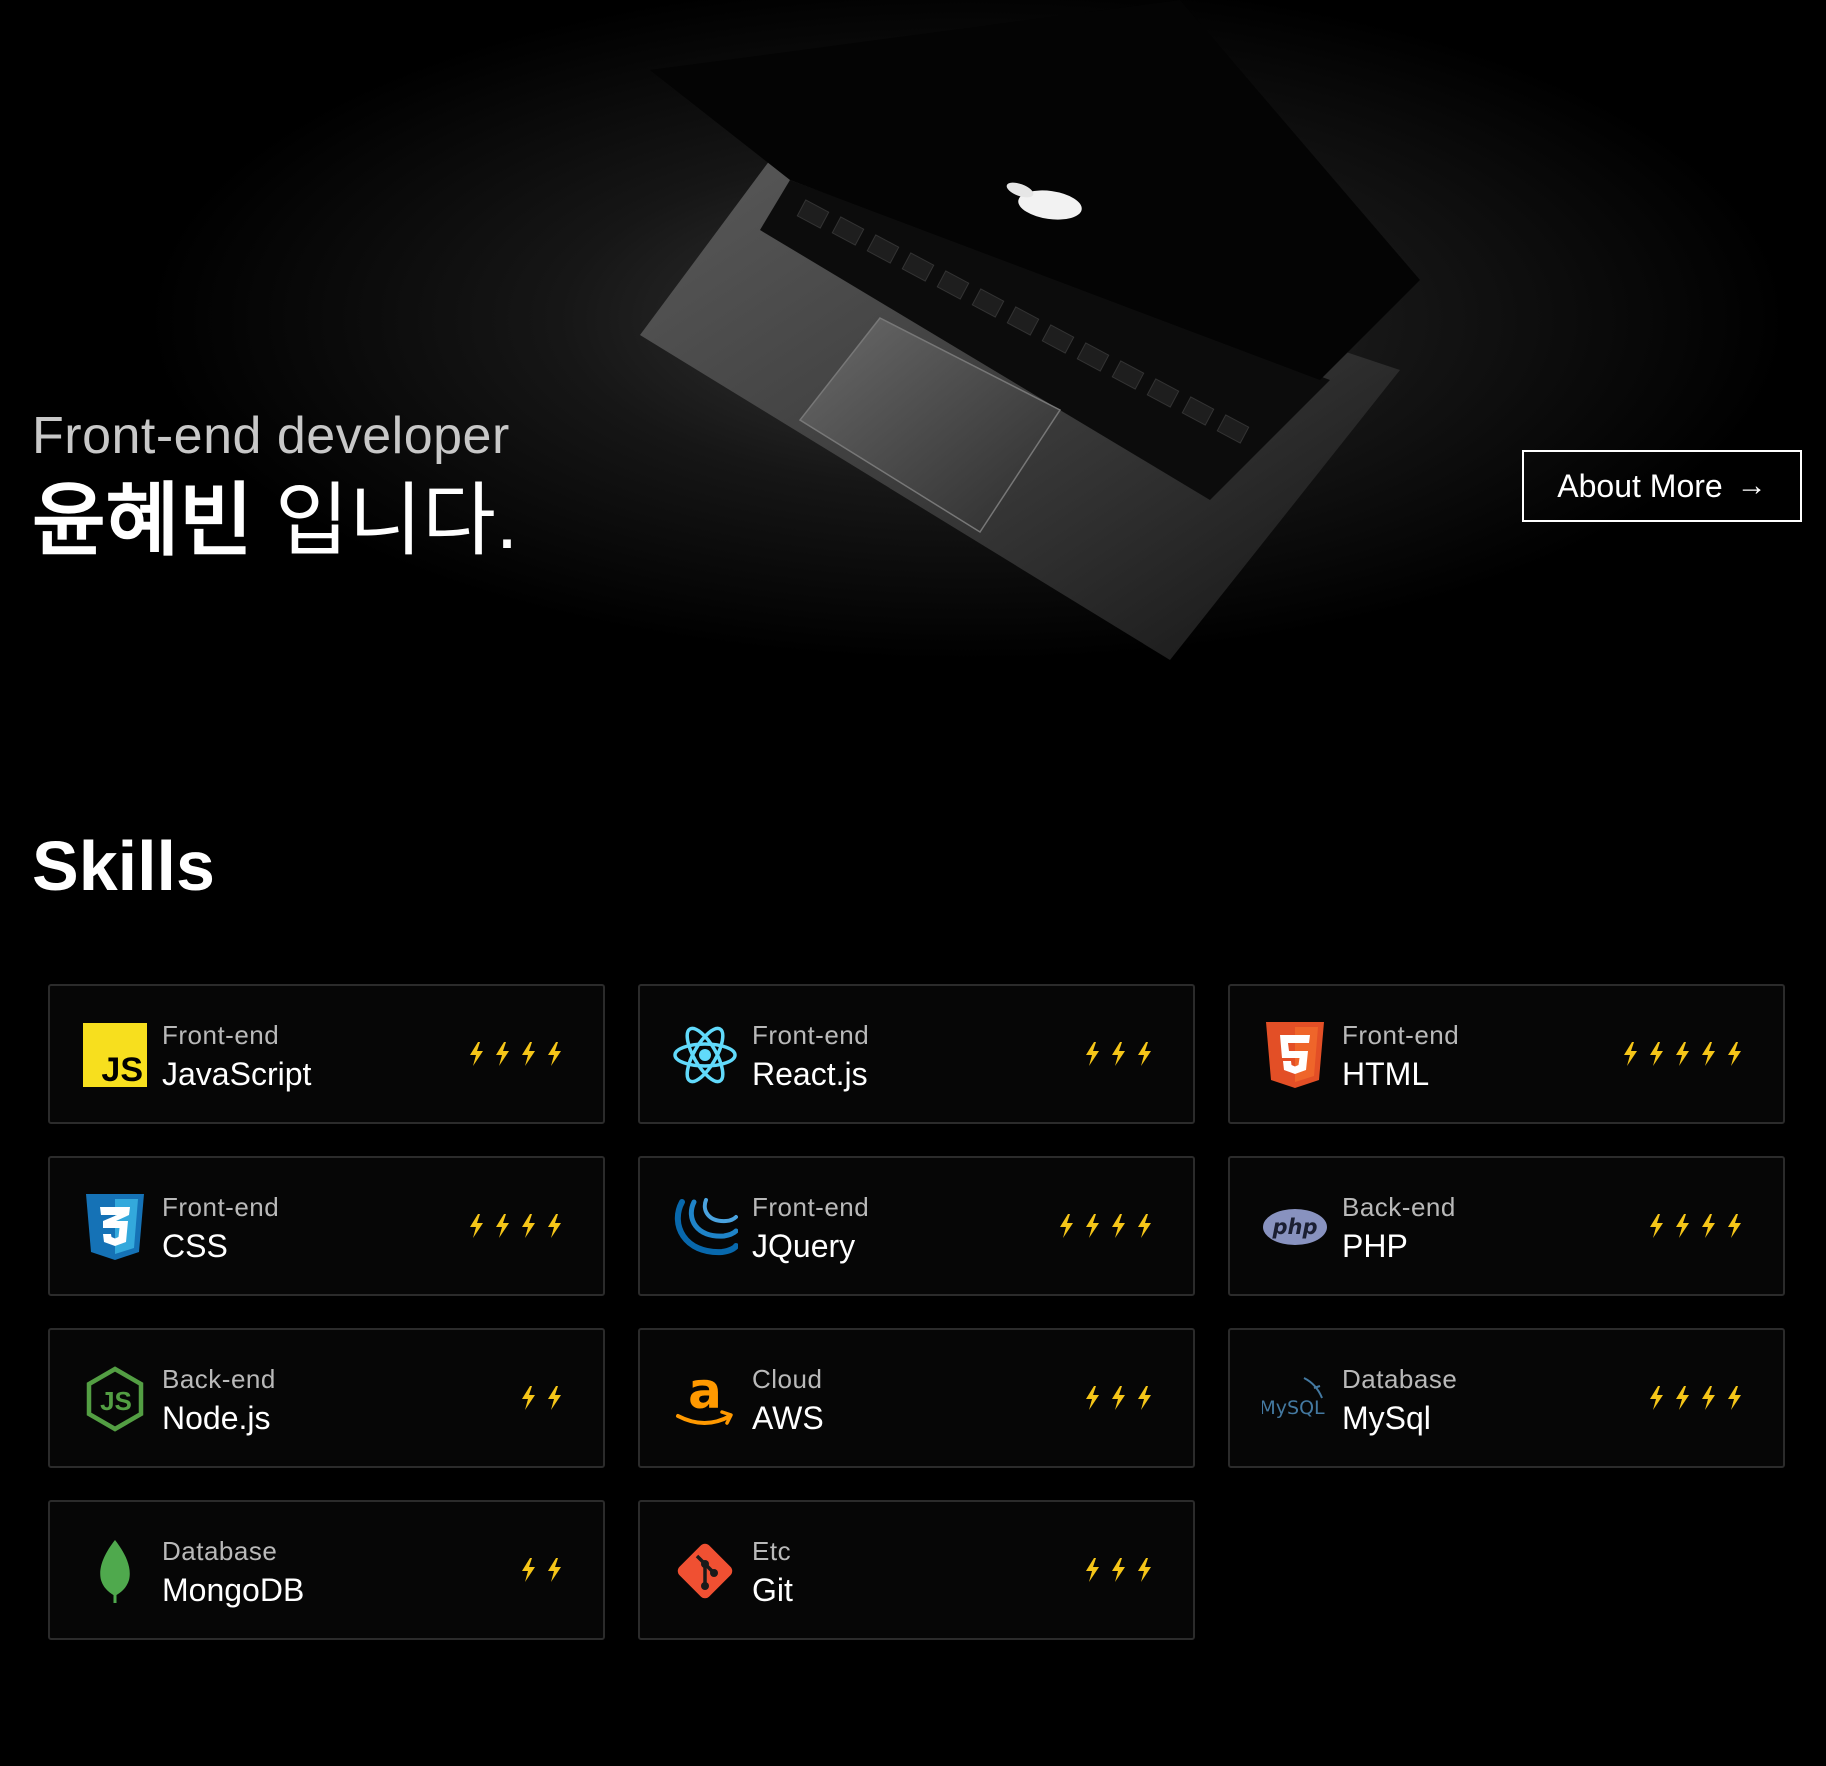 This screenshot has width=1826, height=1766. What do you see at coordinates (810, 1074) in the screenshot?
I see `skill-name: React.js` at bounding box center [810, 1074].